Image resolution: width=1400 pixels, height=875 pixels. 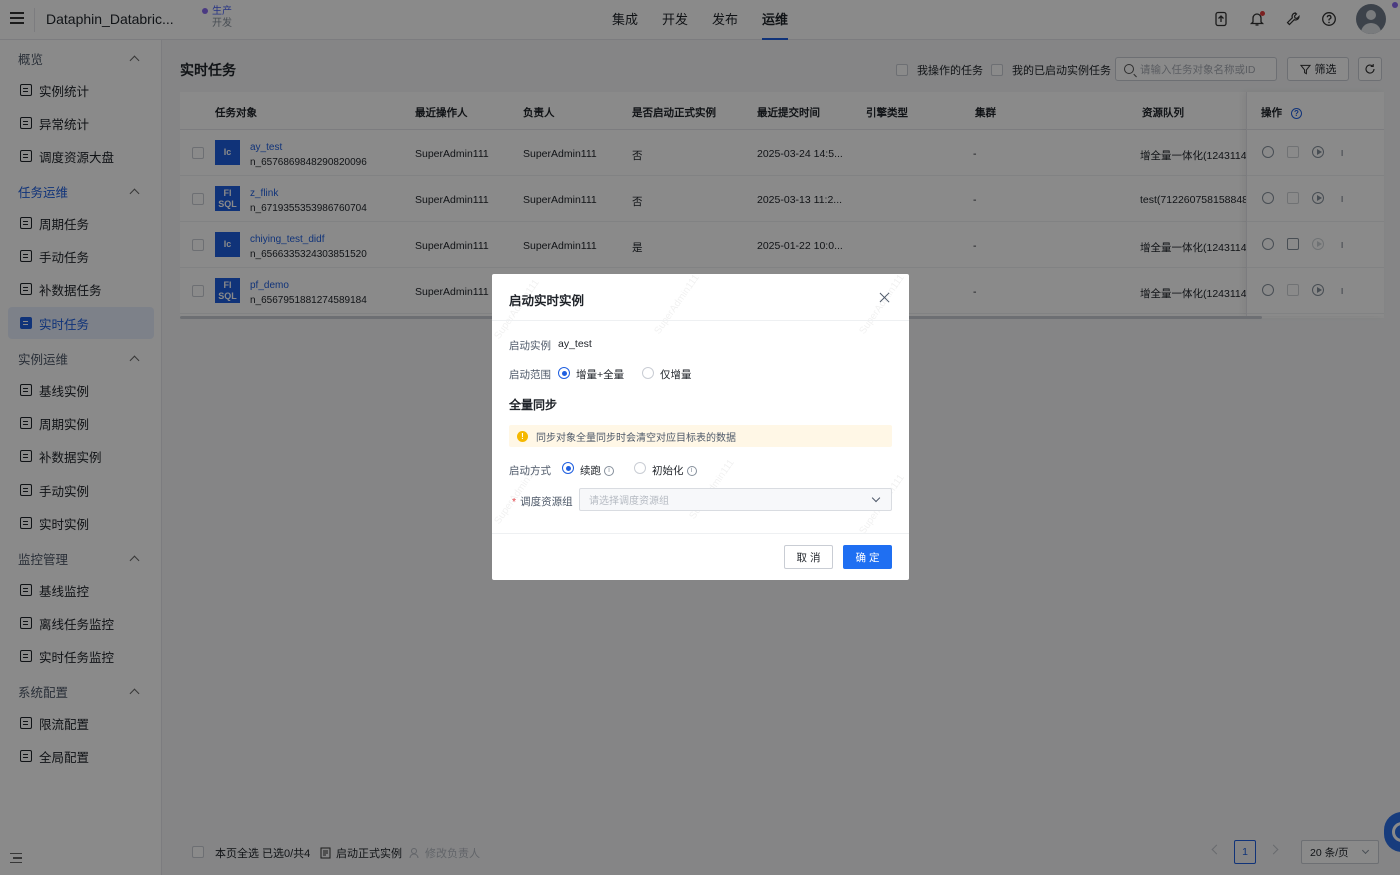 What do you see at coordinates (564, 373) in the screenshot?
I see `scope-radio-full-incremental` at bounding box center [564, 373].